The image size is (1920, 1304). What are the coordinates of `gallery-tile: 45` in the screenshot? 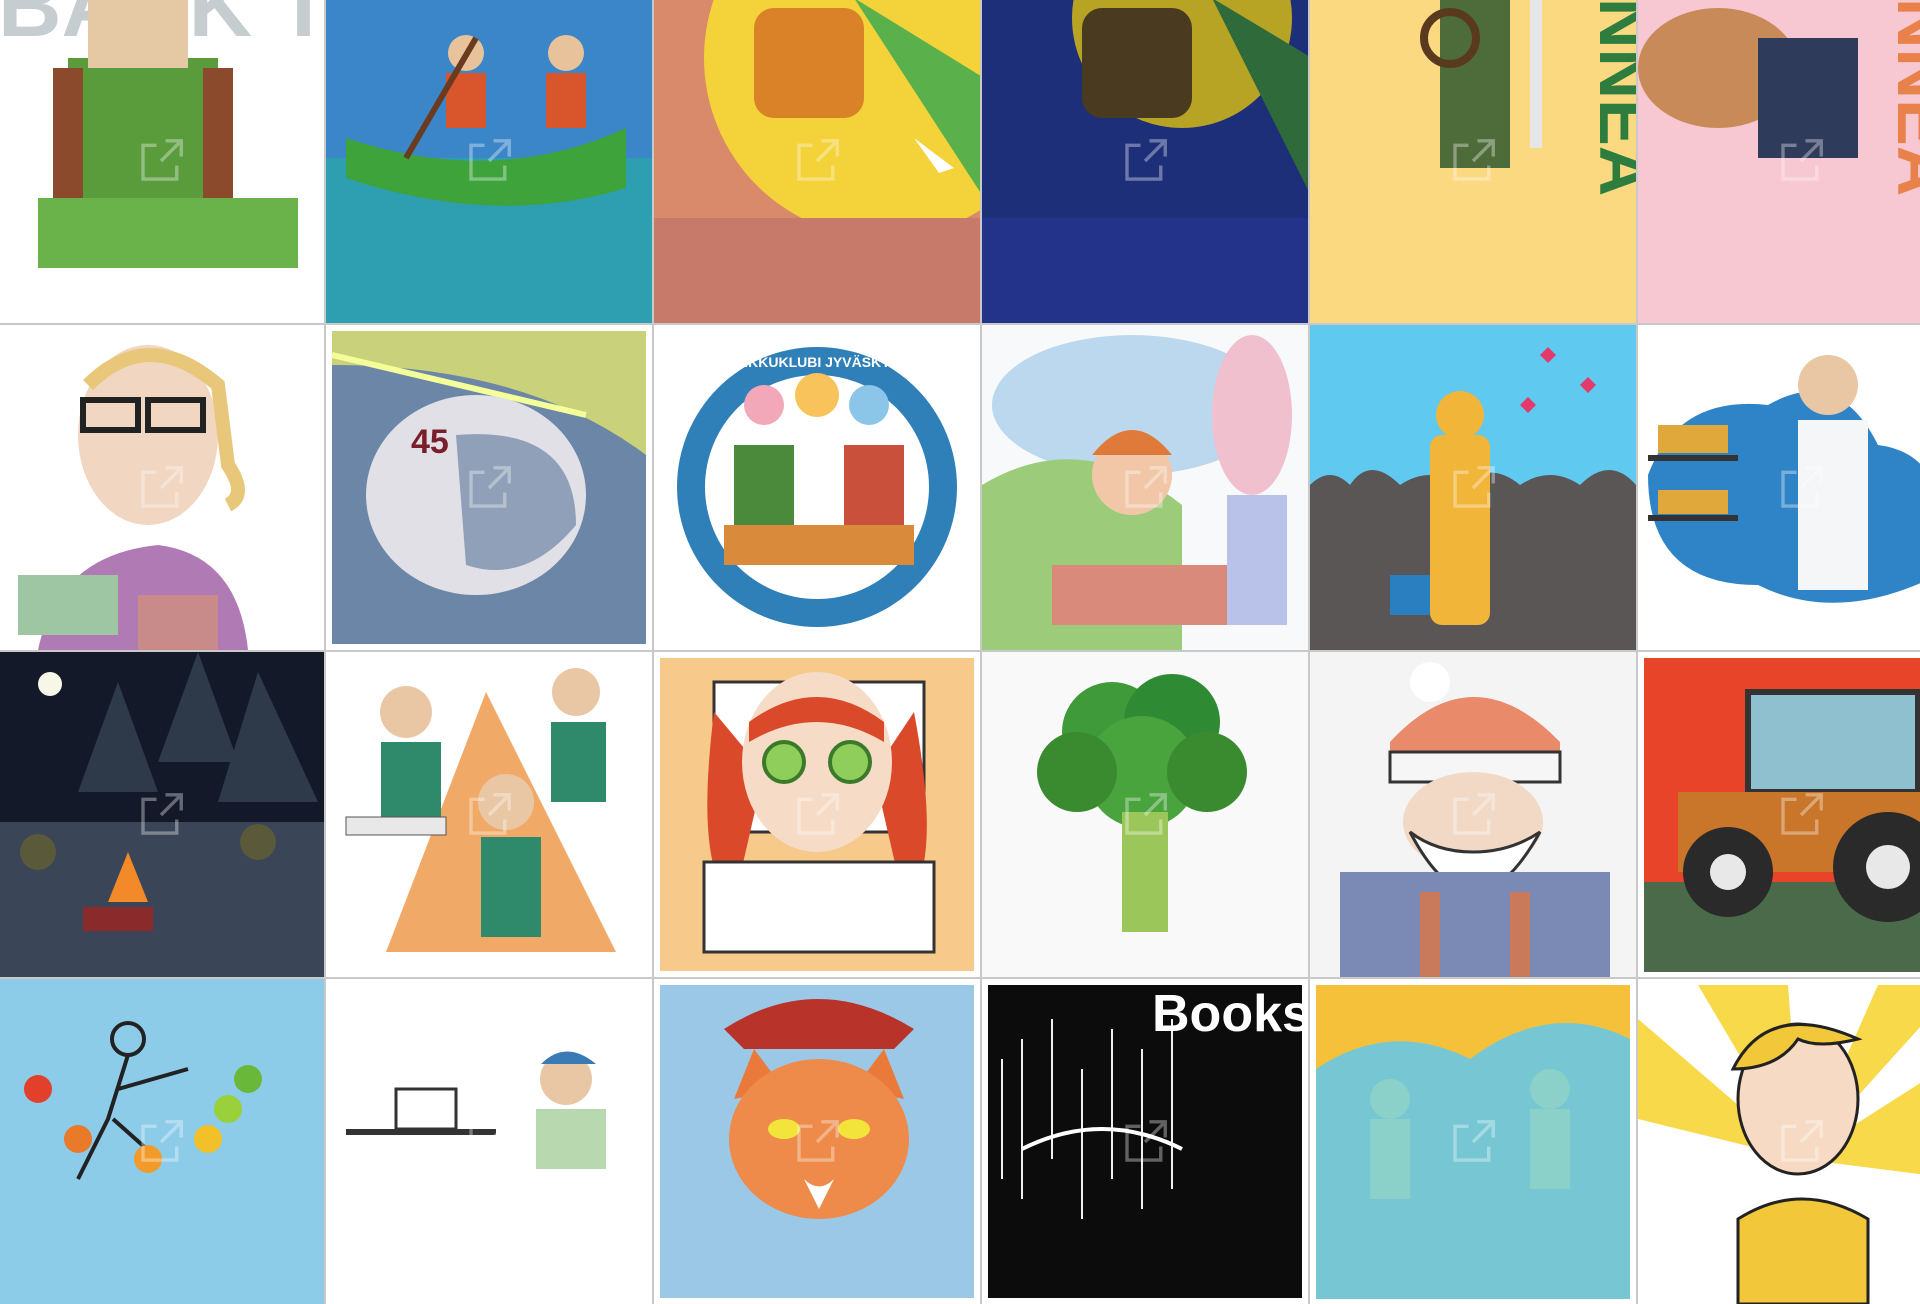 It's located at (489, 487).